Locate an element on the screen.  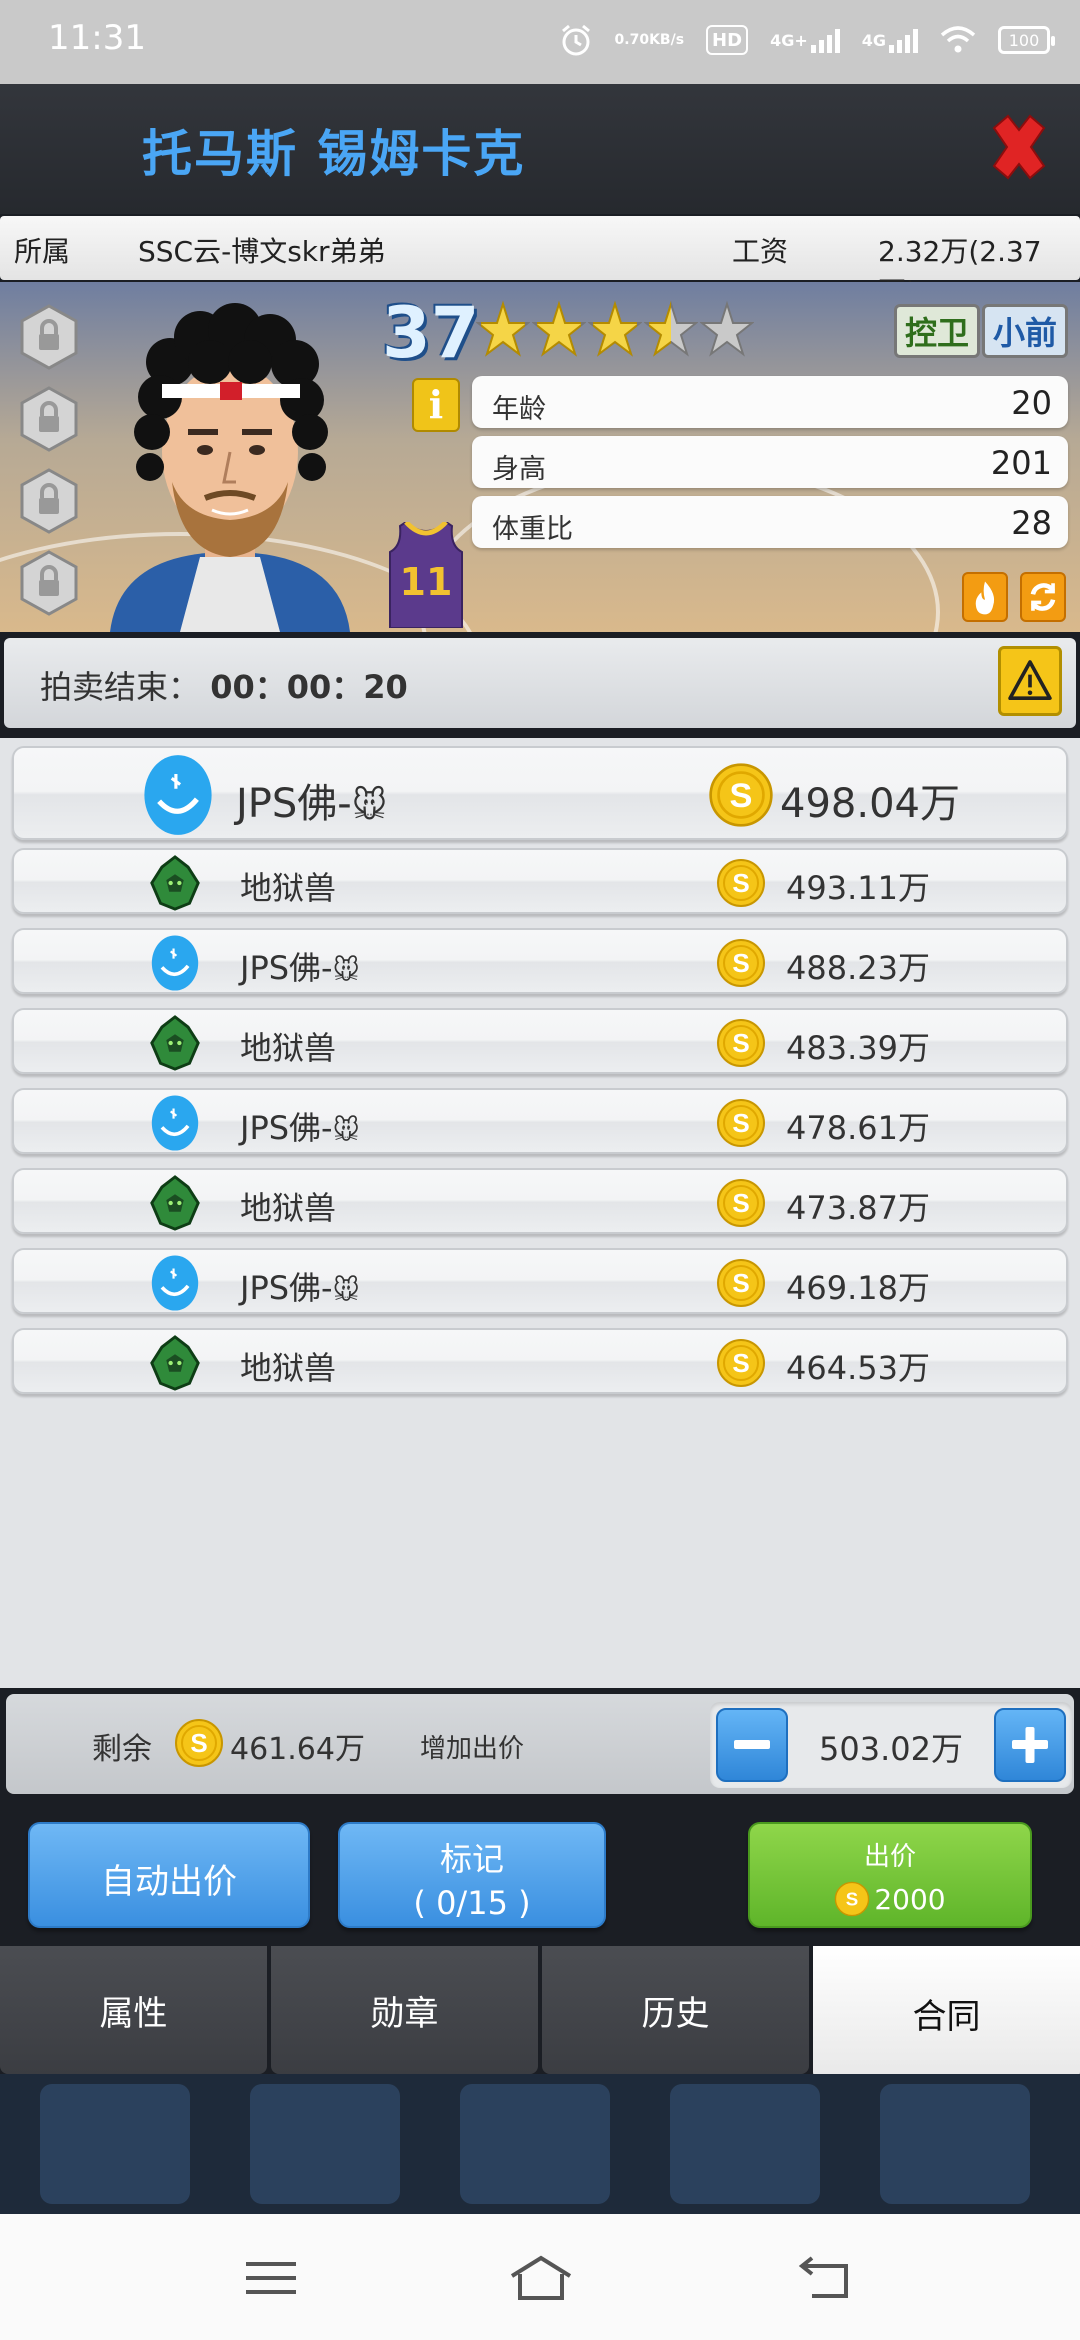
status-icons: 0.70 KB/s HD 4G+ 4G 100 is located at coordinates (807, 40).